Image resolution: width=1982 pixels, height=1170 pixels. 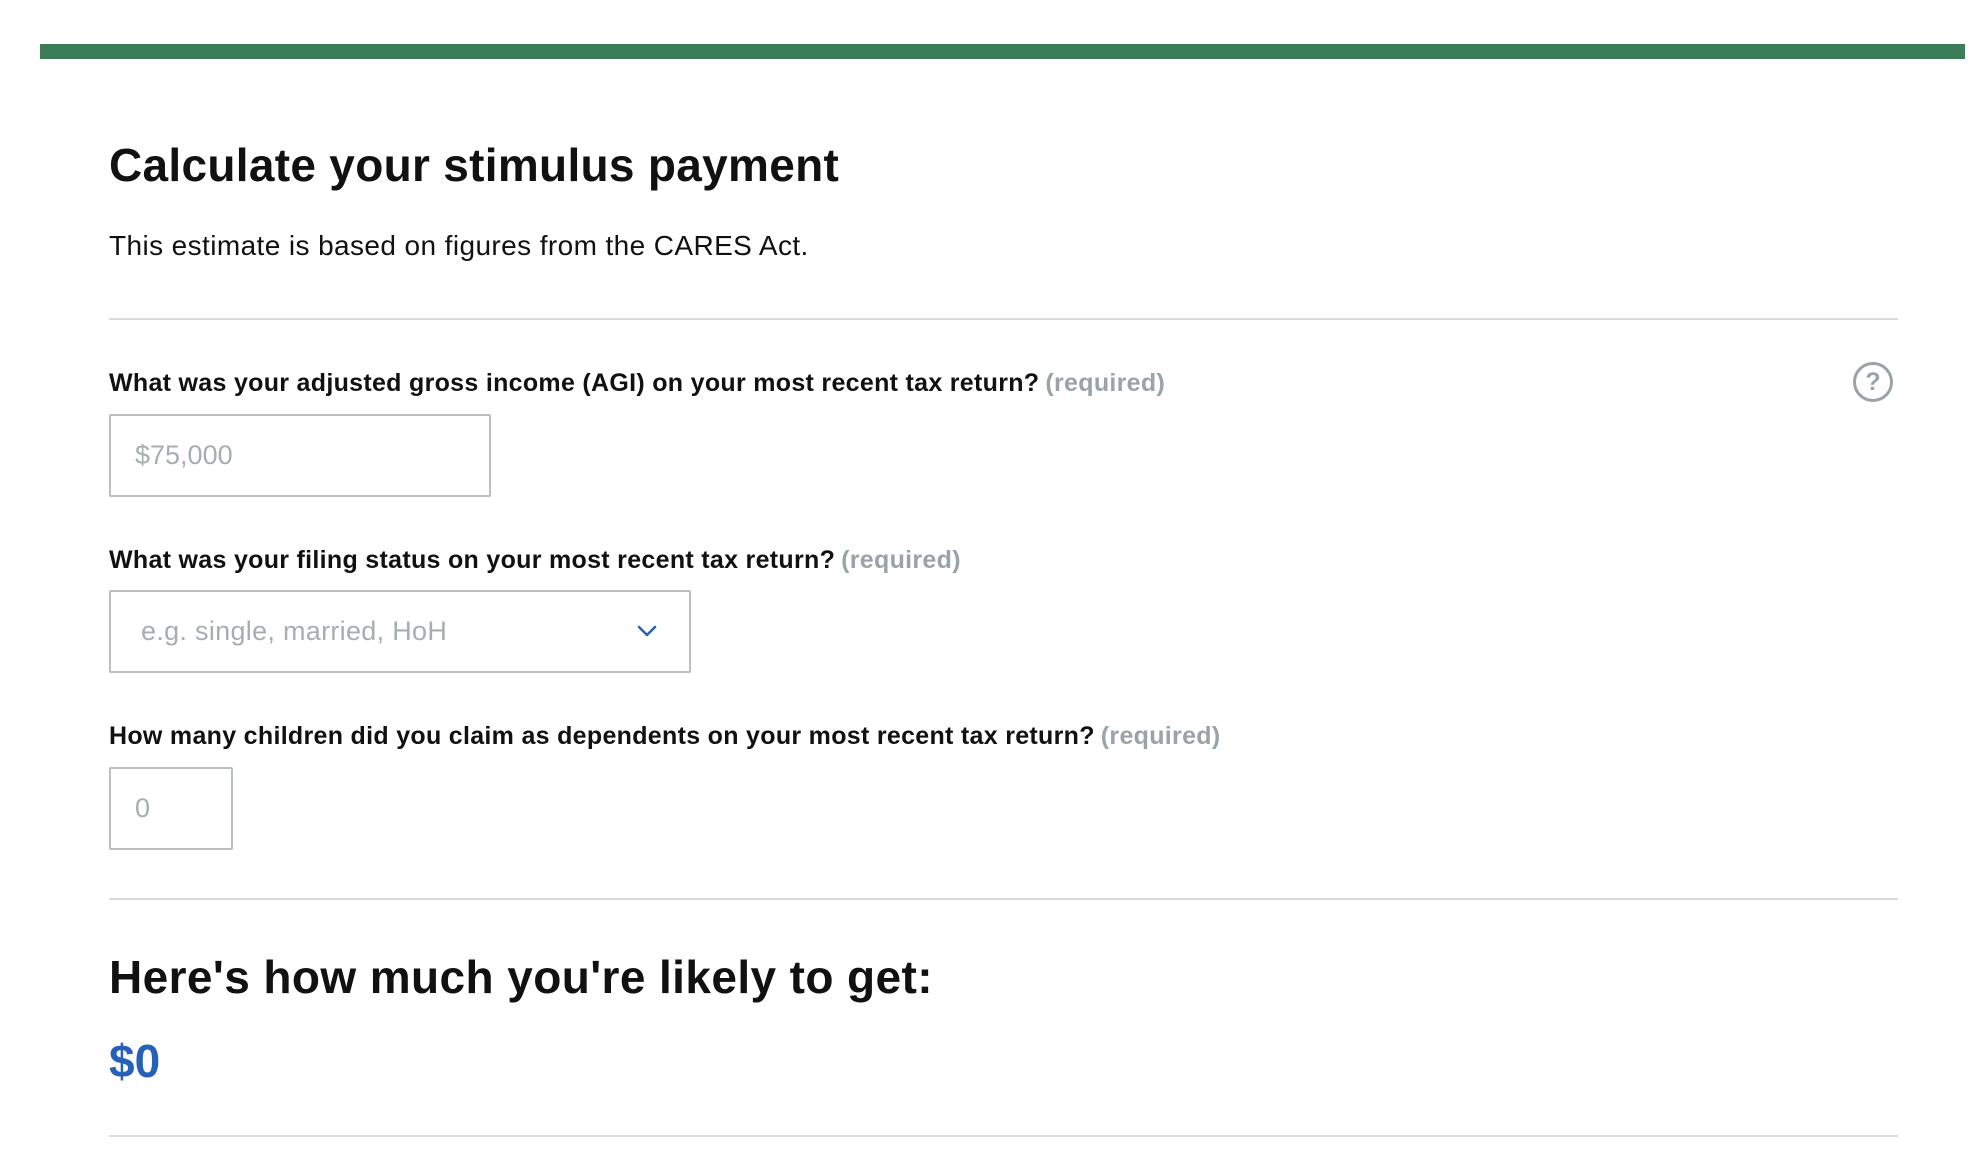 I want to click on filing-status-placeholder: e.g. single, married, HoH, so click(x=294, y=631).